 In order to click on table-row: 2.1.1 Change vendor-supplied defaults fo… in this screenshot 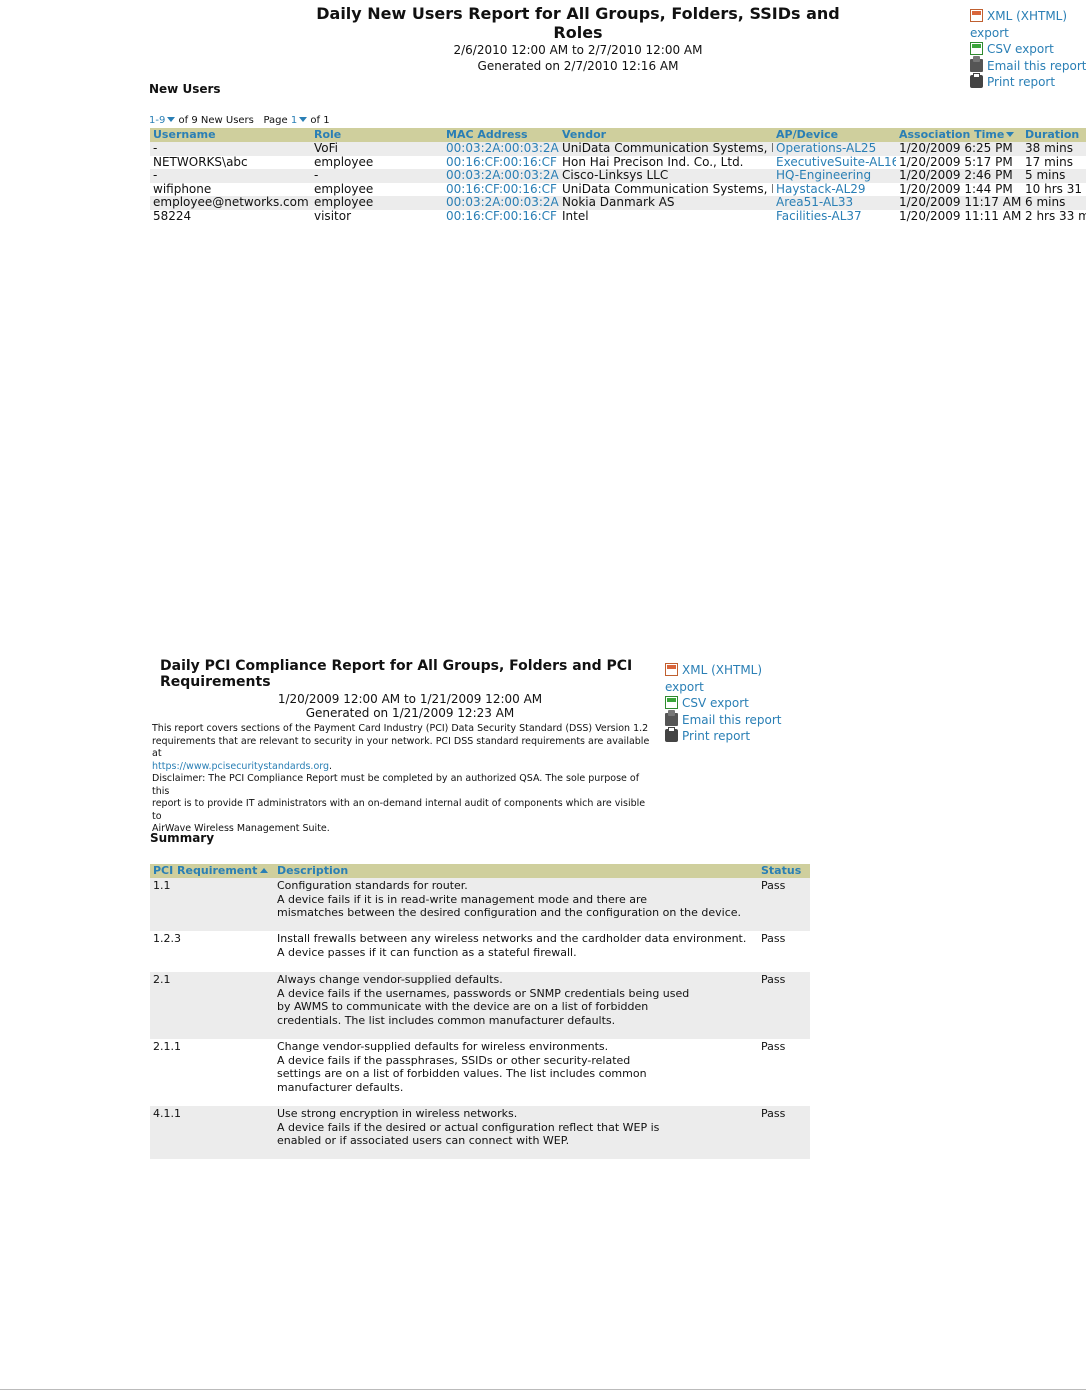, I will do `click(480, 1072)`.